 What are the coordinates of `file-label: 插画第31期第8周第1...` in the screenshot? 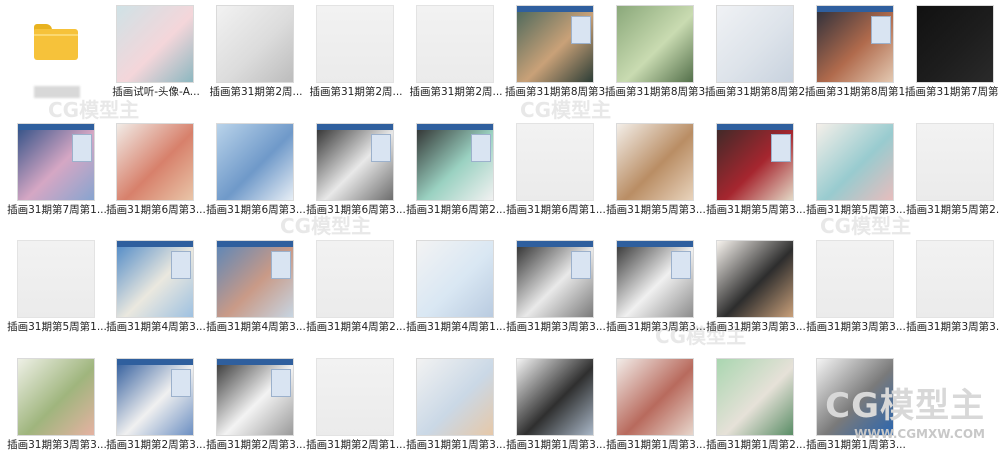 It's located at (856, 92).